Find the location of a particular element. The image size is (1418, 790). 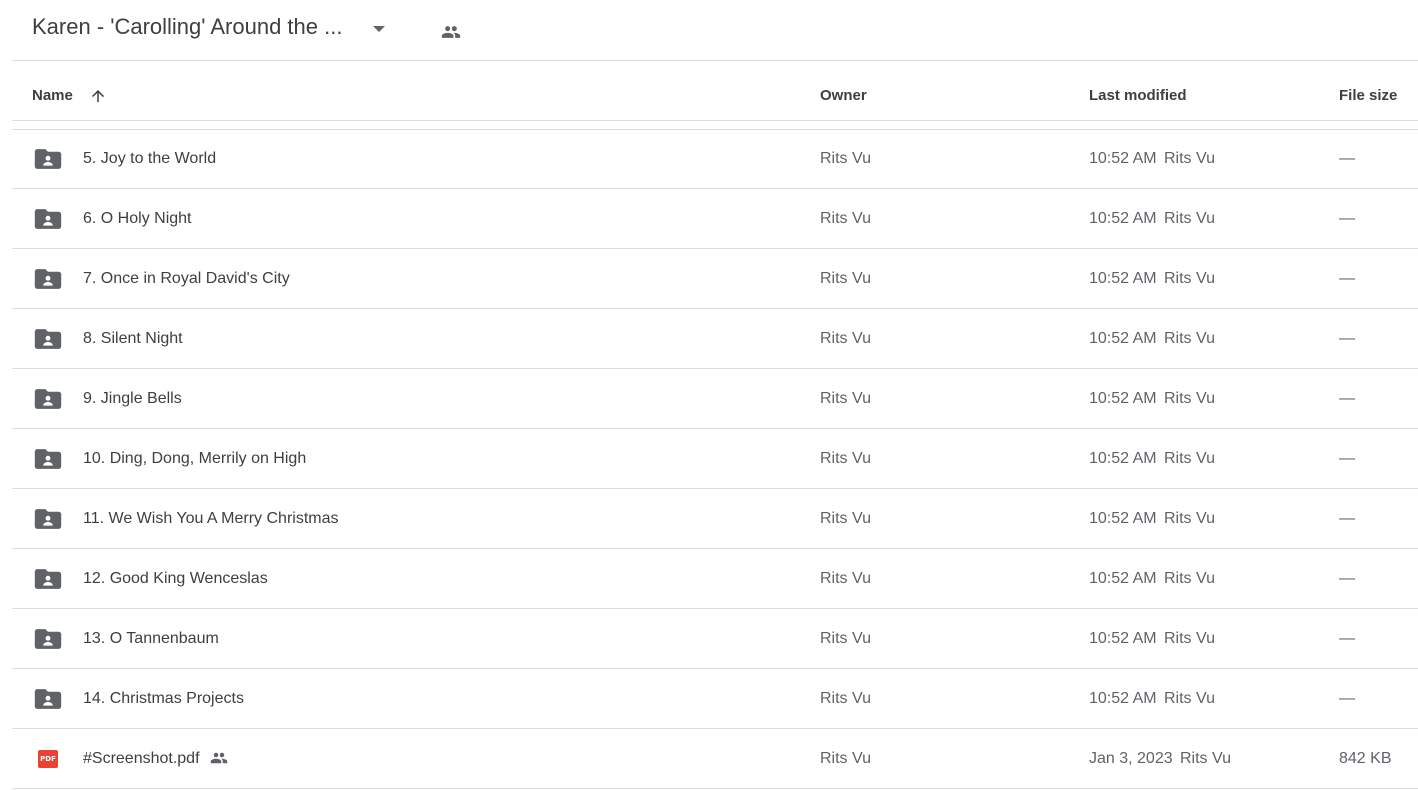

arrow-up-icon is located at coordinates (98, 96).